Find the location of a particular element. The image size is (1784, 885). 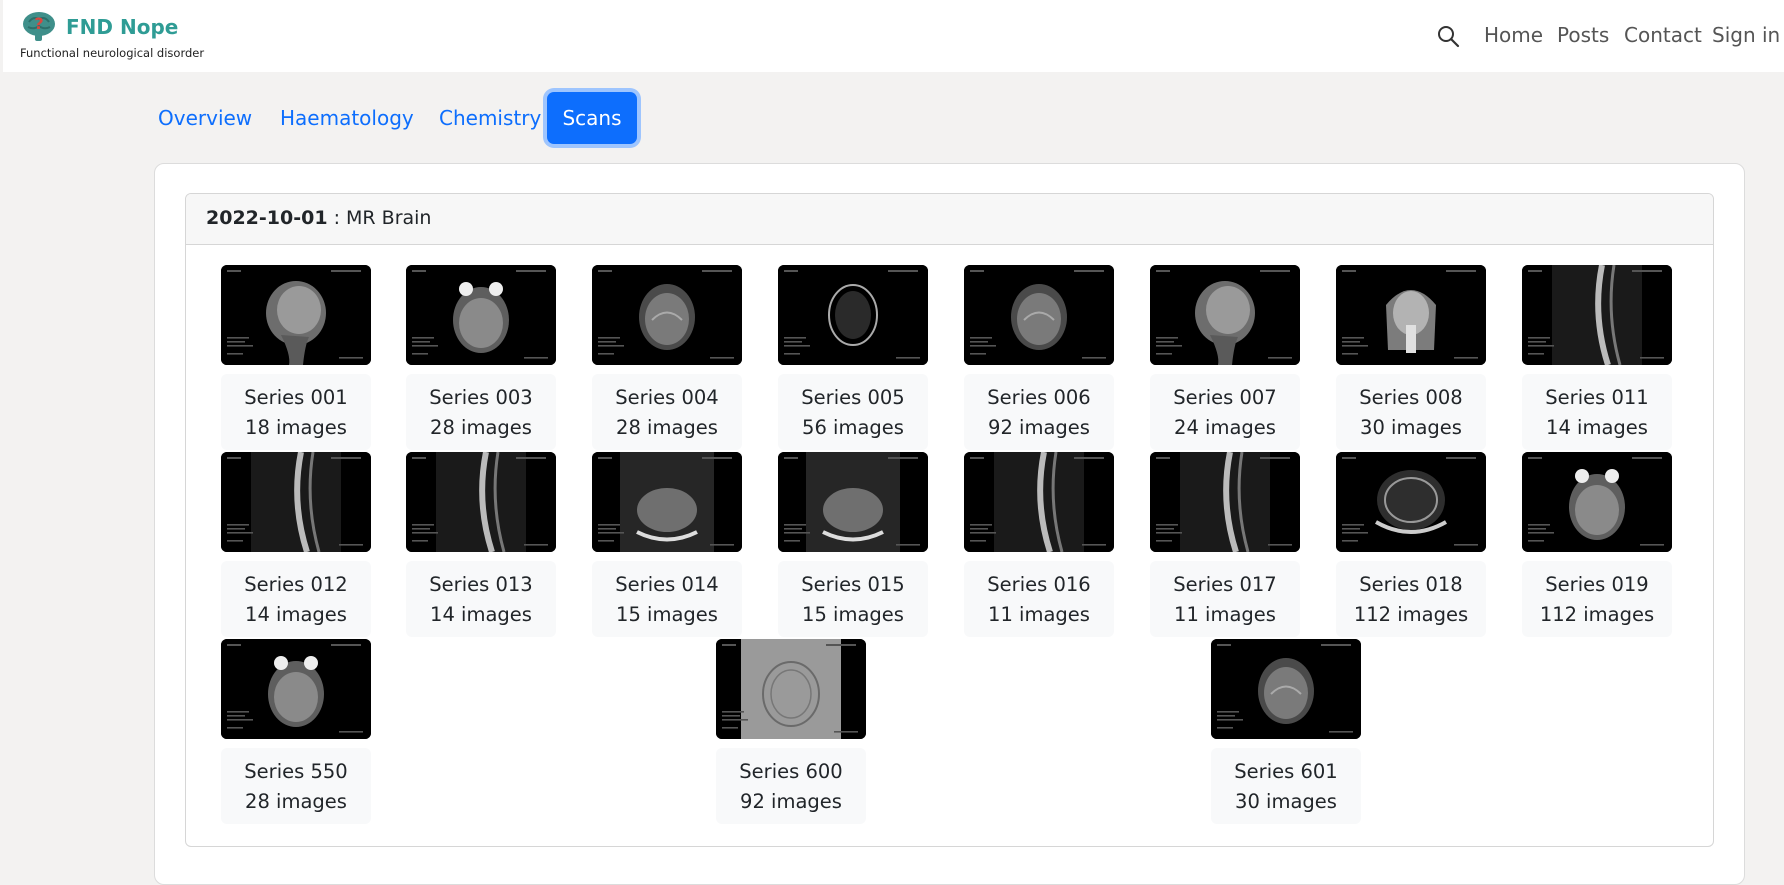

study-header: 2022-10-01 : MR Brain is located at coordinates (949, 219).